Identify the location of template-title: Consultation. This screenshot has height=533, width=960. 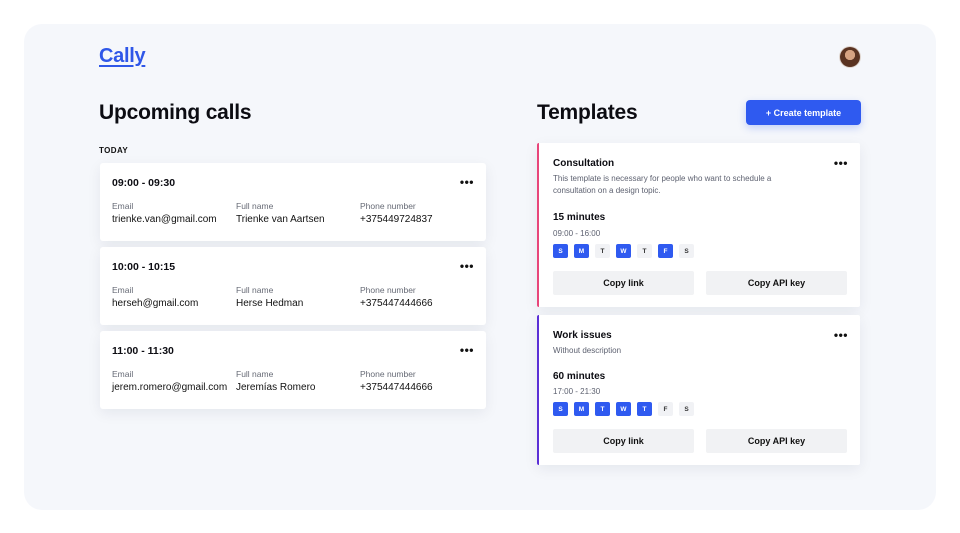
(584, 163).